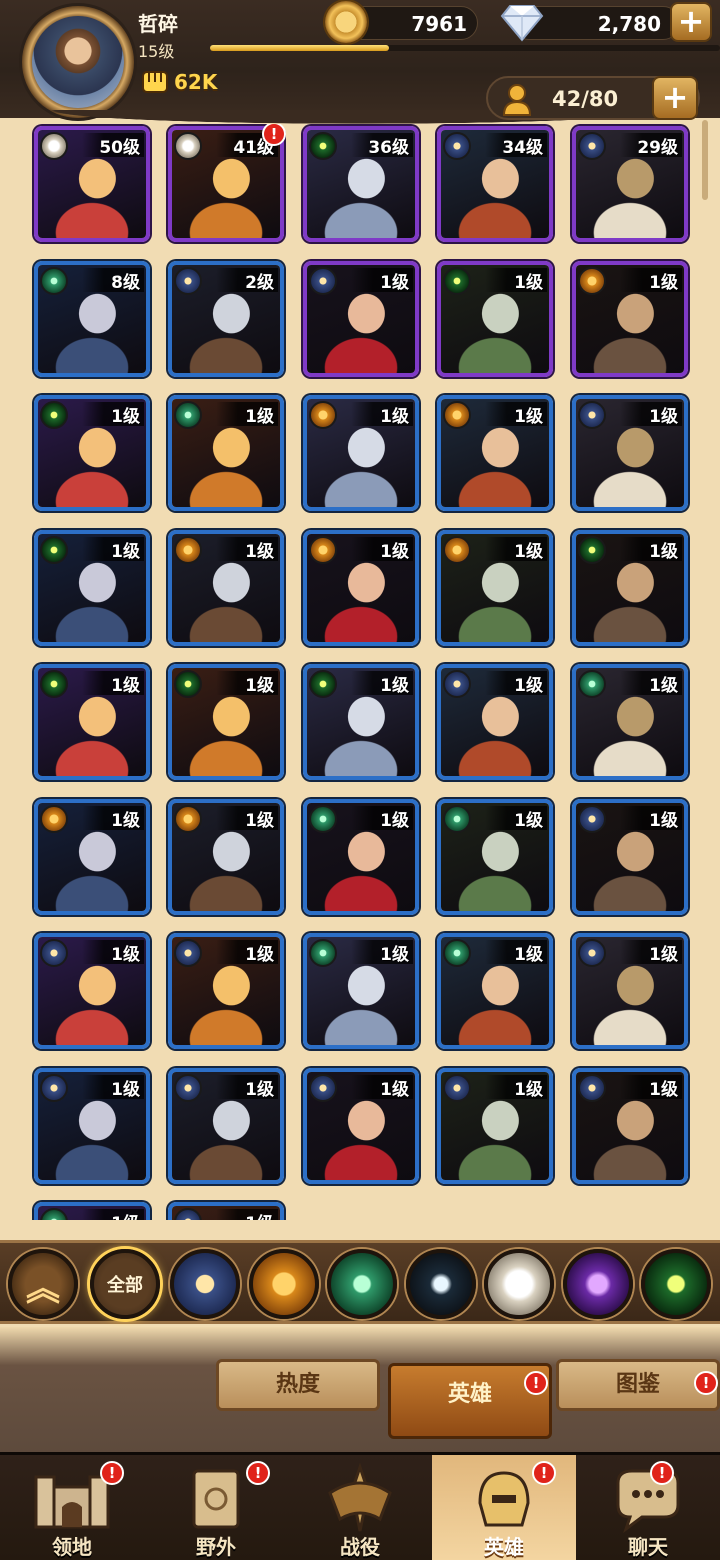 Image resolution: width=720 pixels, height=1560 pixels. What do you see at coordinates (226, 318) in the screenshot?
I see `hero-card: 2级` at bounding box center [226, 318].